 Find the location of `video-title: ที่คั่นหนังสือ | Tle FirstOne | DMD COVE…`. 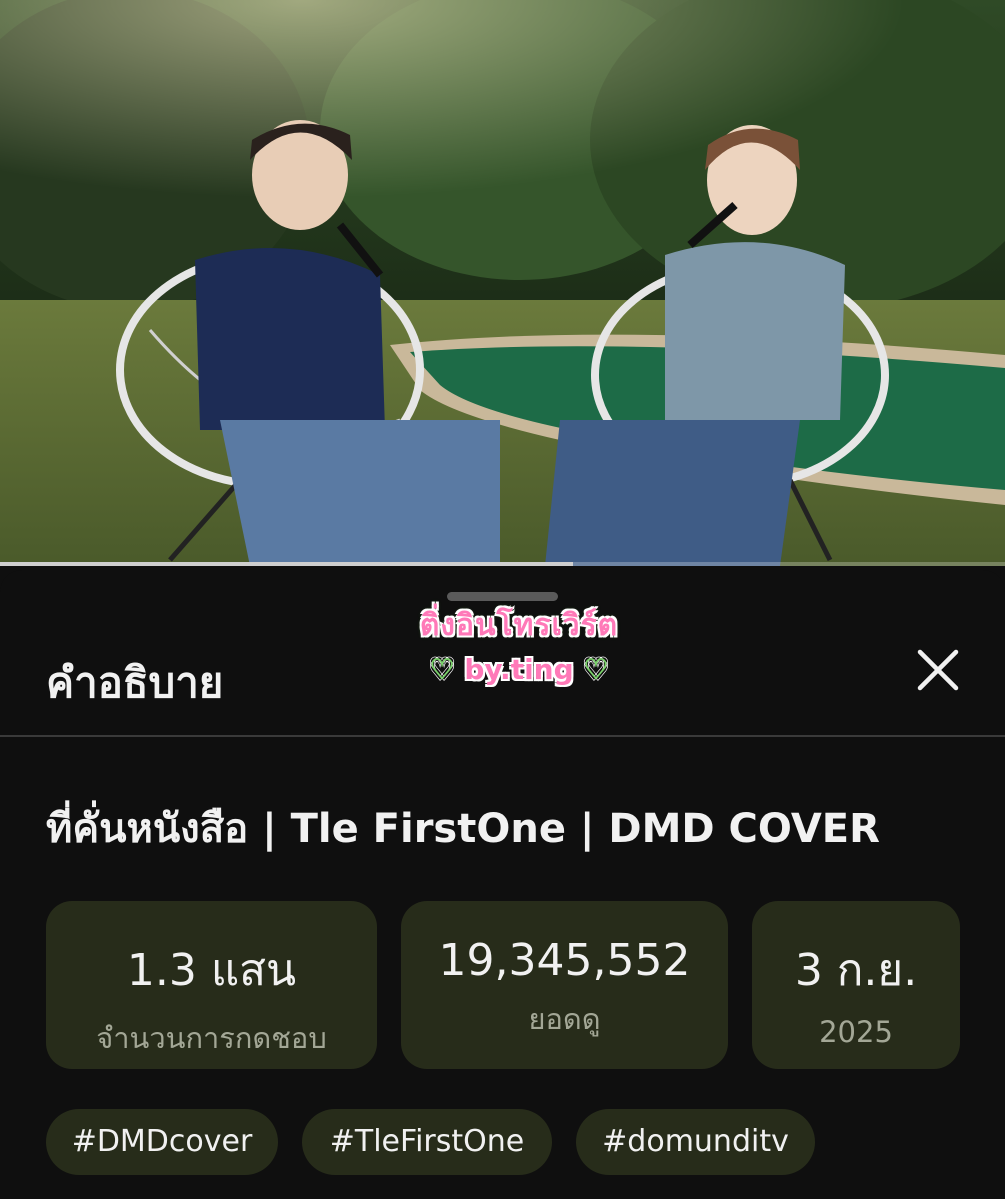

video-title: ที่คั่นหนังสือ | Tle FirstOne | DMD COVE… is located at coordinates (463, 829).